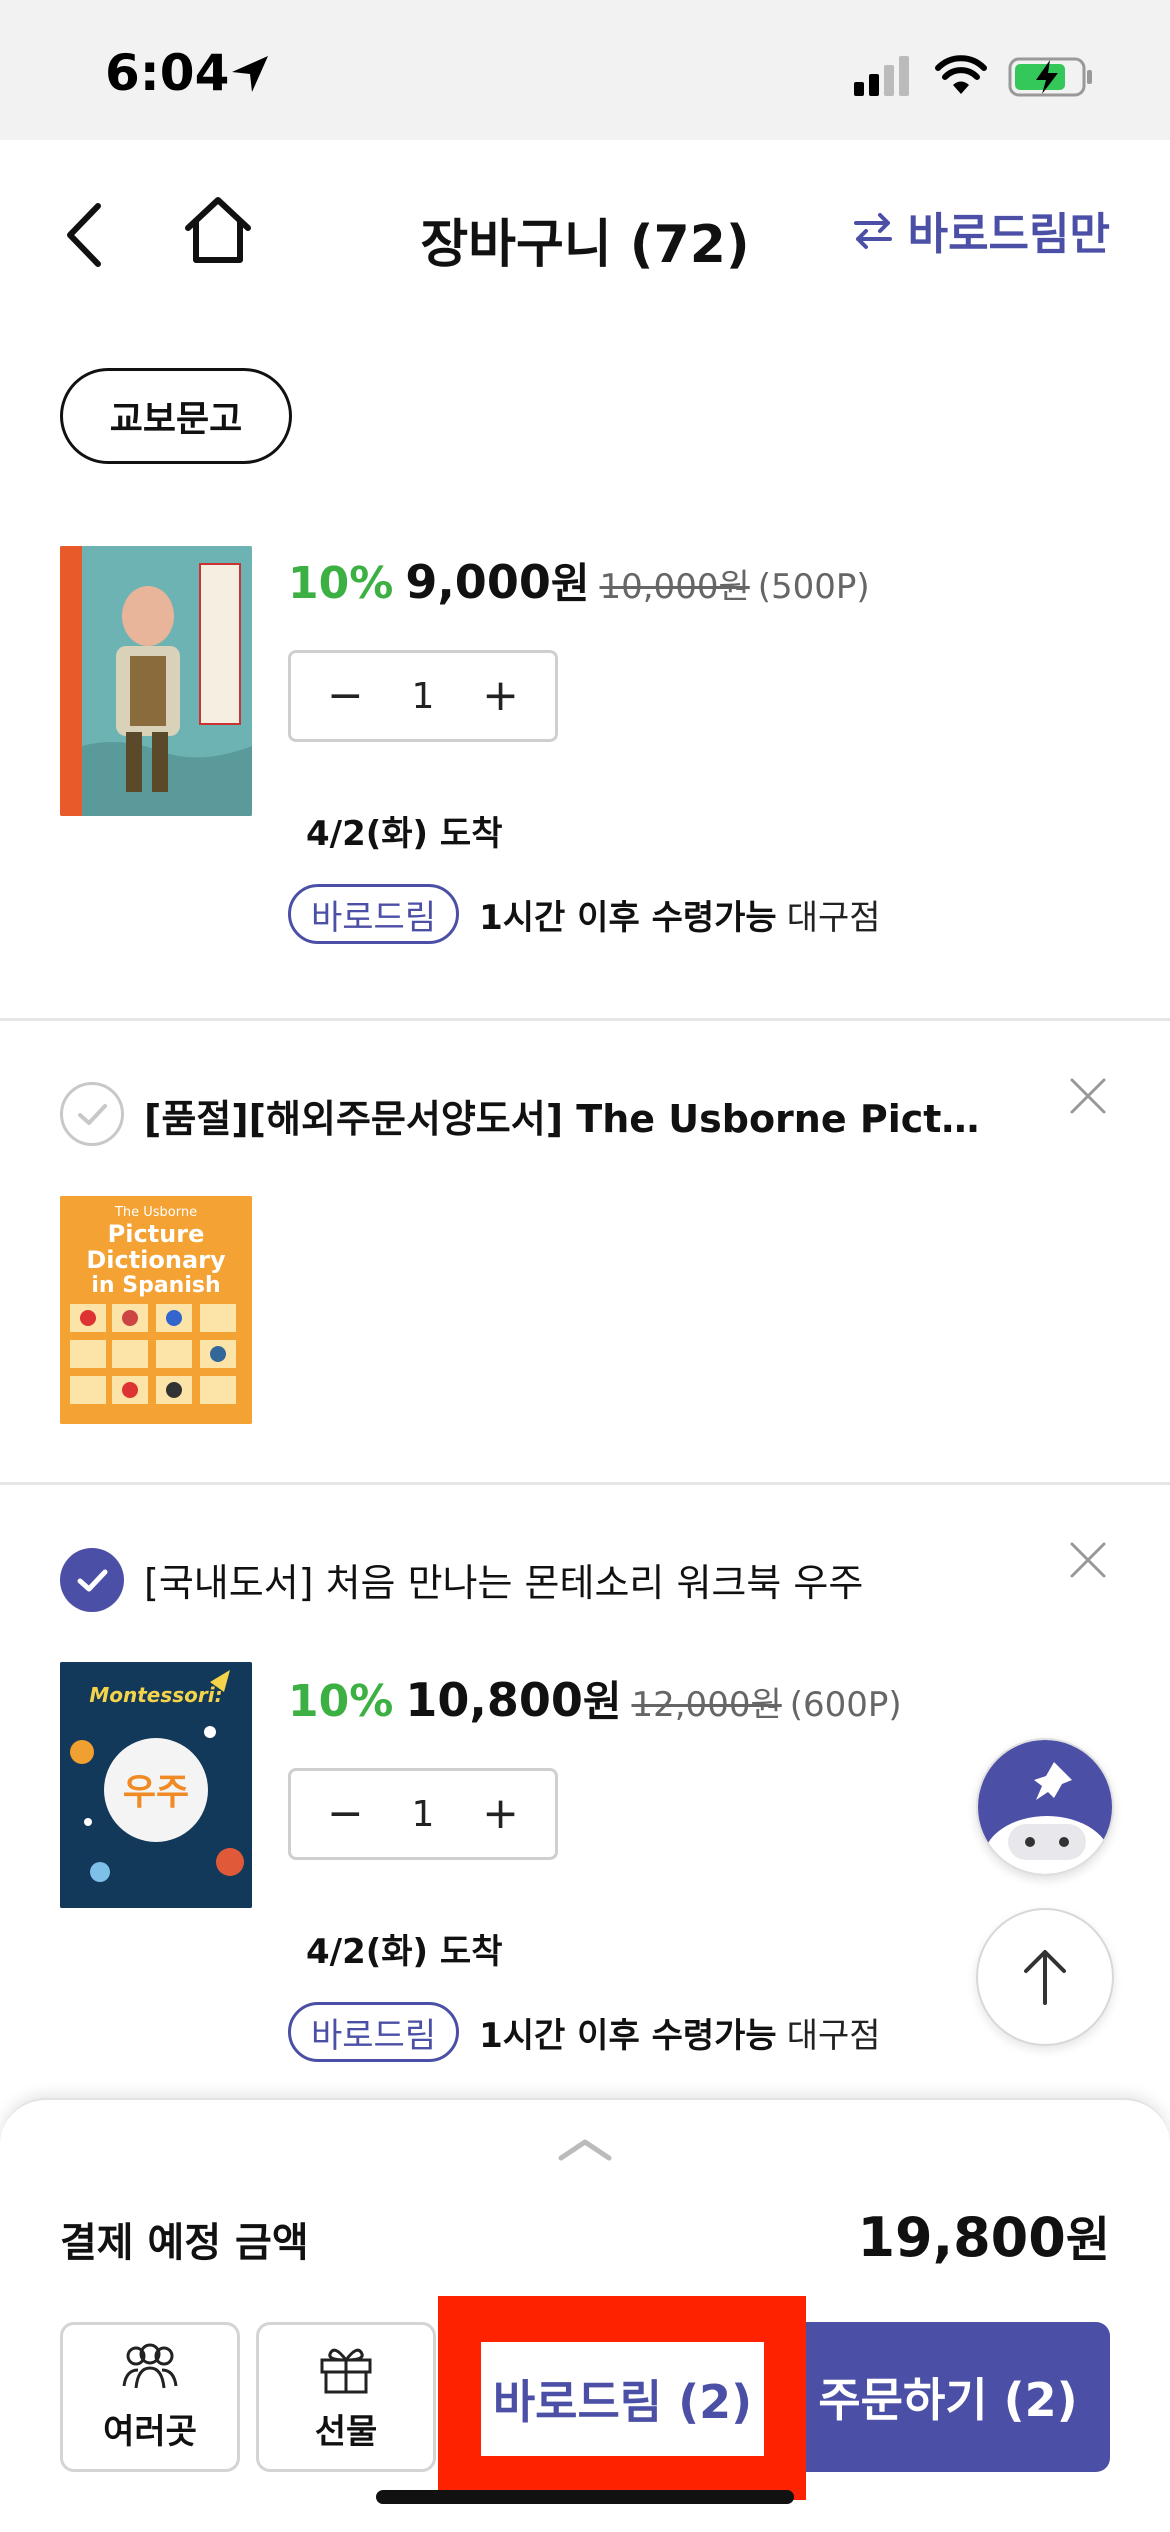 The width and height of the screenshot is (1170, 2532). I want to click on chatbot-icon, so click(1045, 1807).